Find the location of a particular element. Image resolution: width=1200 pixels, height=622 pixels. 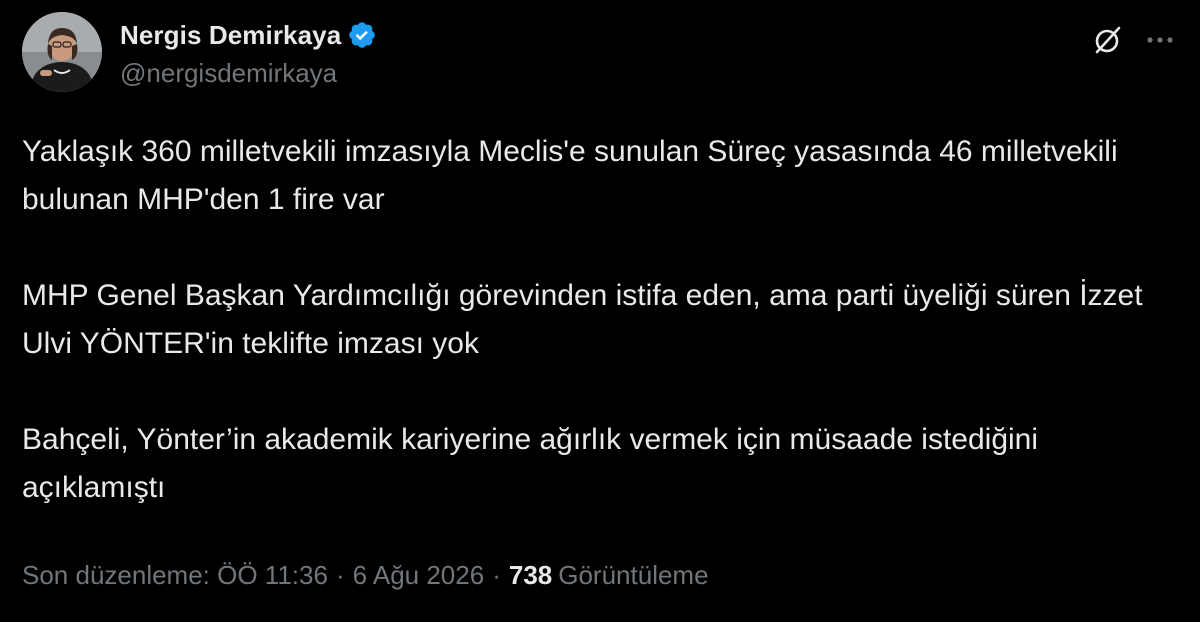

avatar is located at coordinates (62, 52).